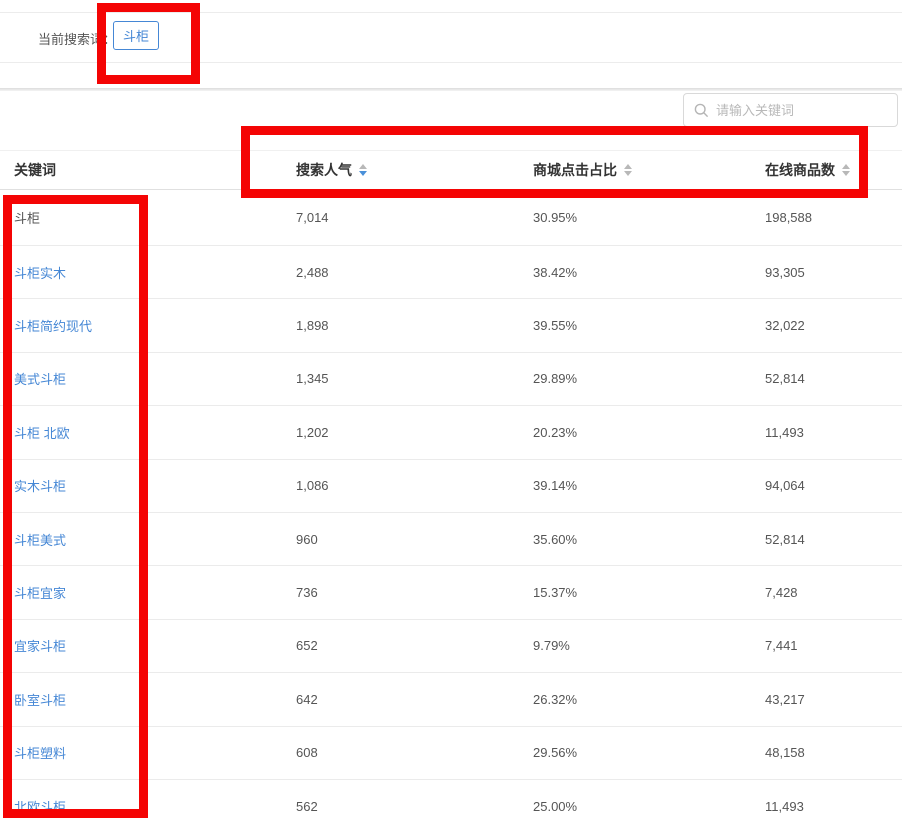 Image resolution: width=902 pixels, height=824 pixels. Describe the element at coordinates (307, 539) in the screenshot. I see `search-popularity-value: 960` at that location.